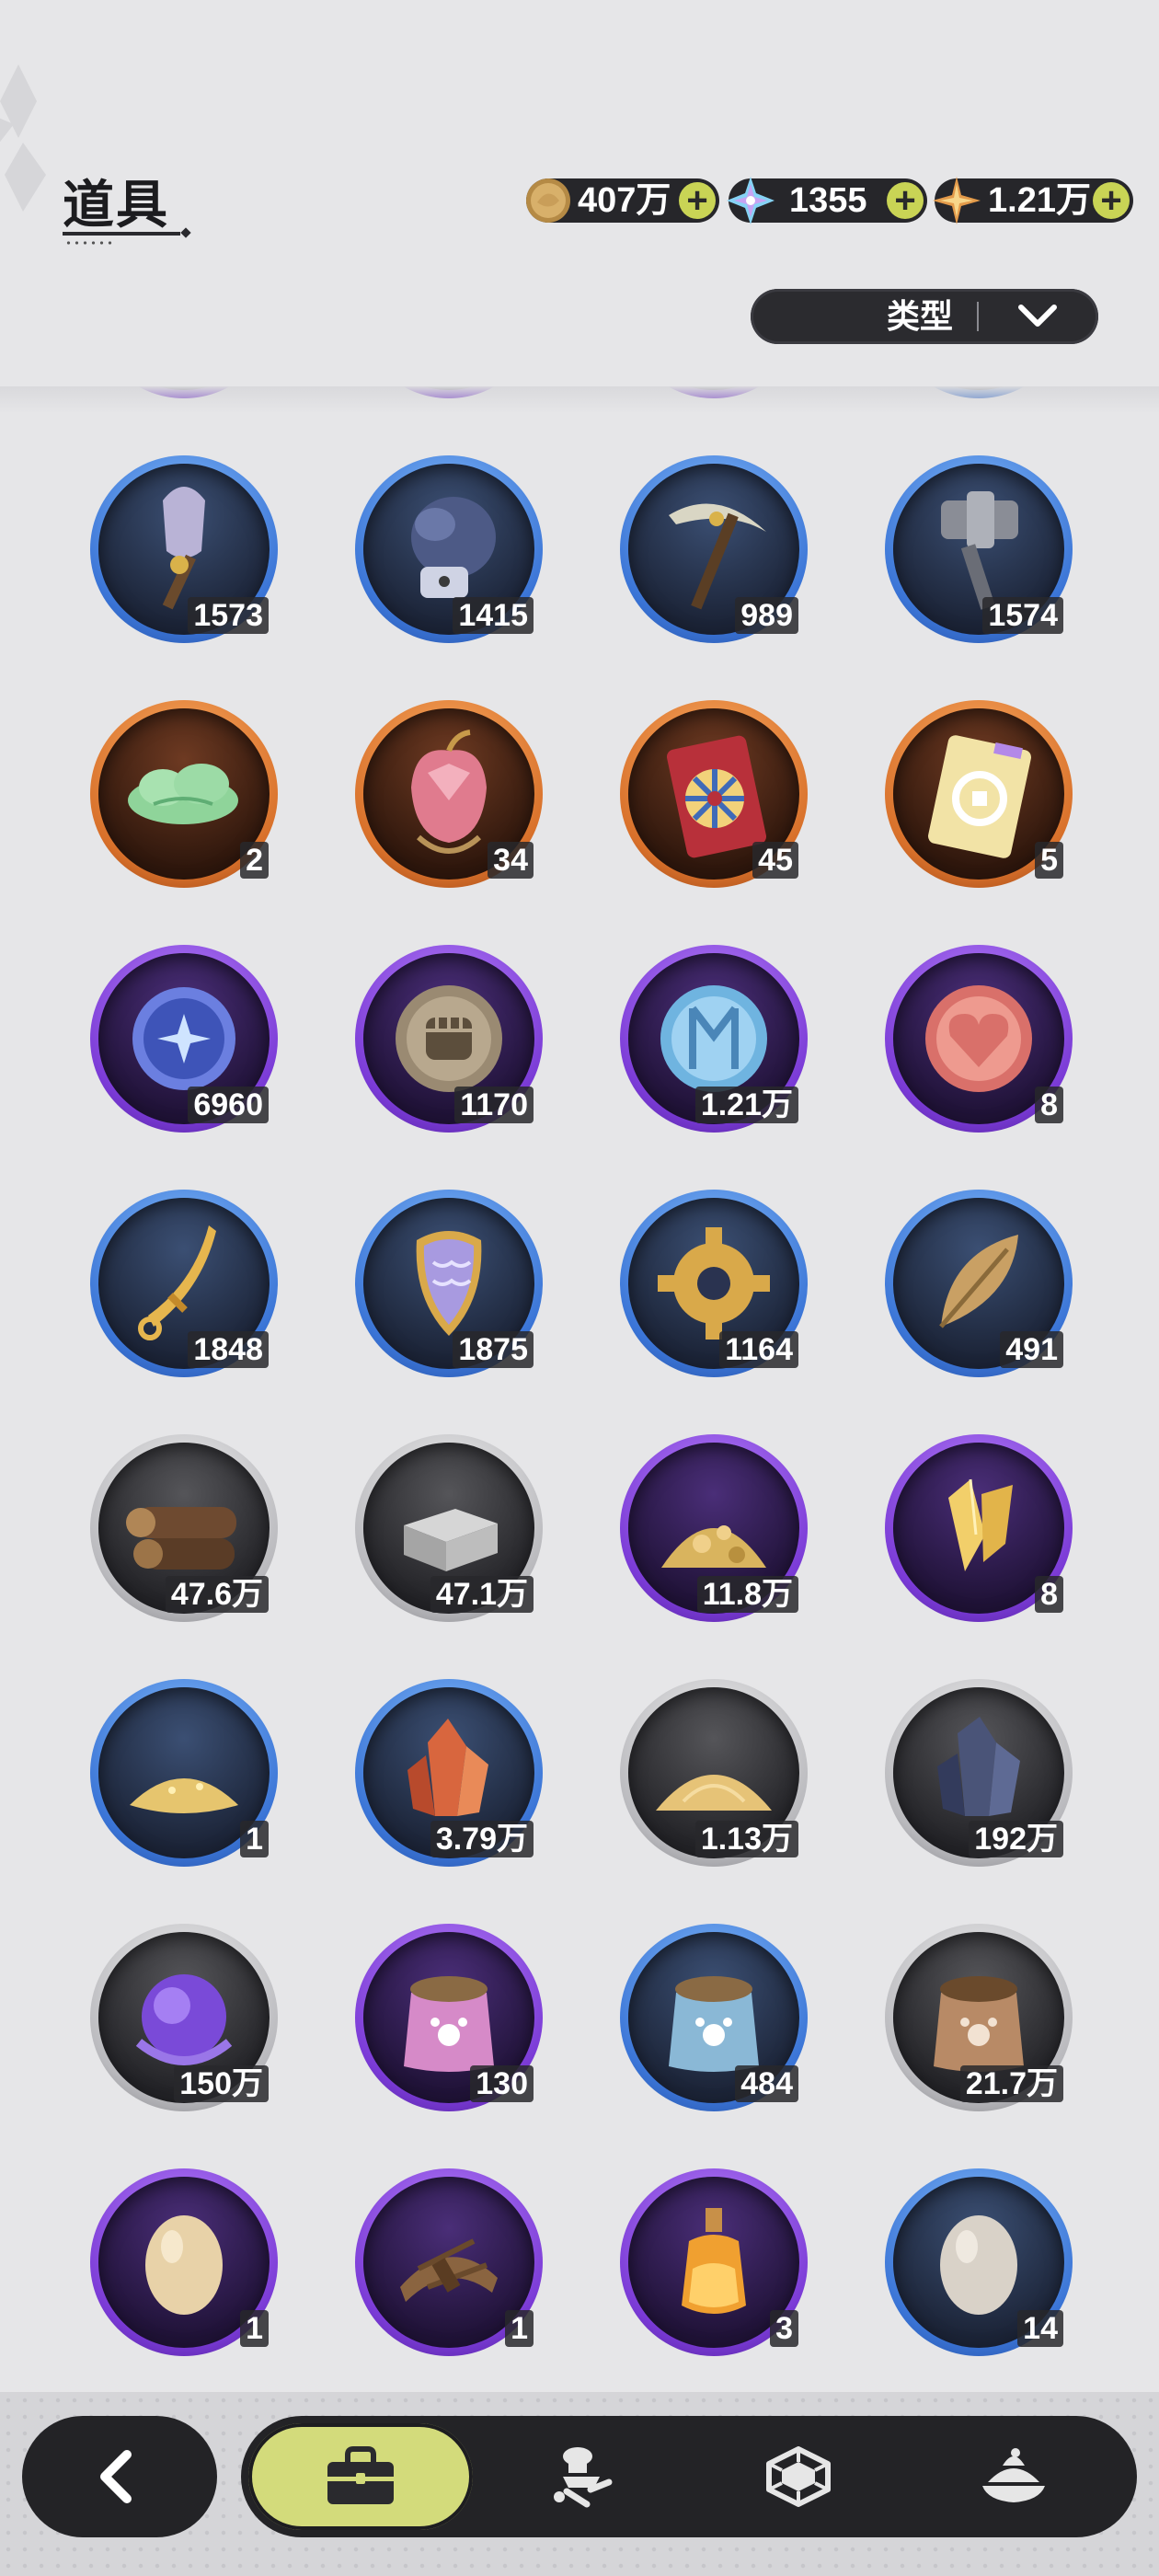 The image size is (1159, 2576). What do you see at coordinates (979, 794) in the screenshot?
I see `item-slot: 5` at bounding box center [979, 794].